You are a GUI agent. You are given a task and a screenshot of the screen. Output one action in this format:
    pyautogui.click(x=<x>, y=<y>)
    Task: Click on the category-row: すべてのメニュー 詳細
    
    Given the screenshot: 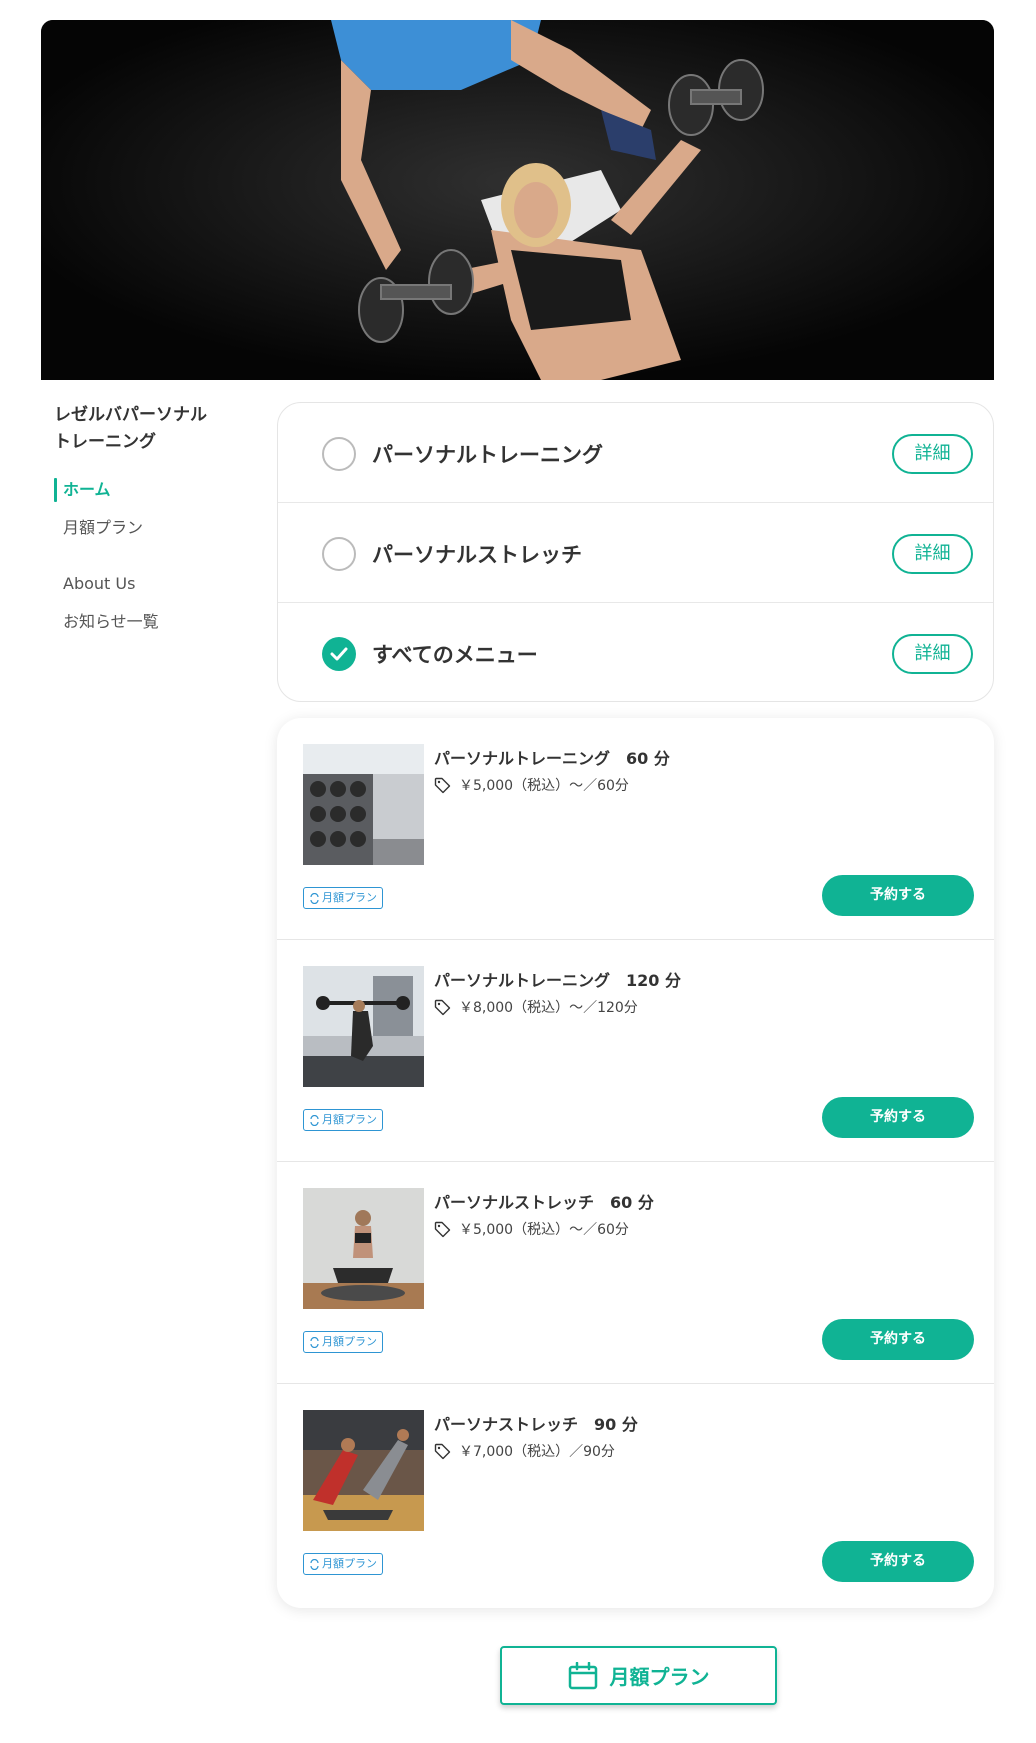 What is the action you would take?
    pyautogui.click(x=635, y=653)
    